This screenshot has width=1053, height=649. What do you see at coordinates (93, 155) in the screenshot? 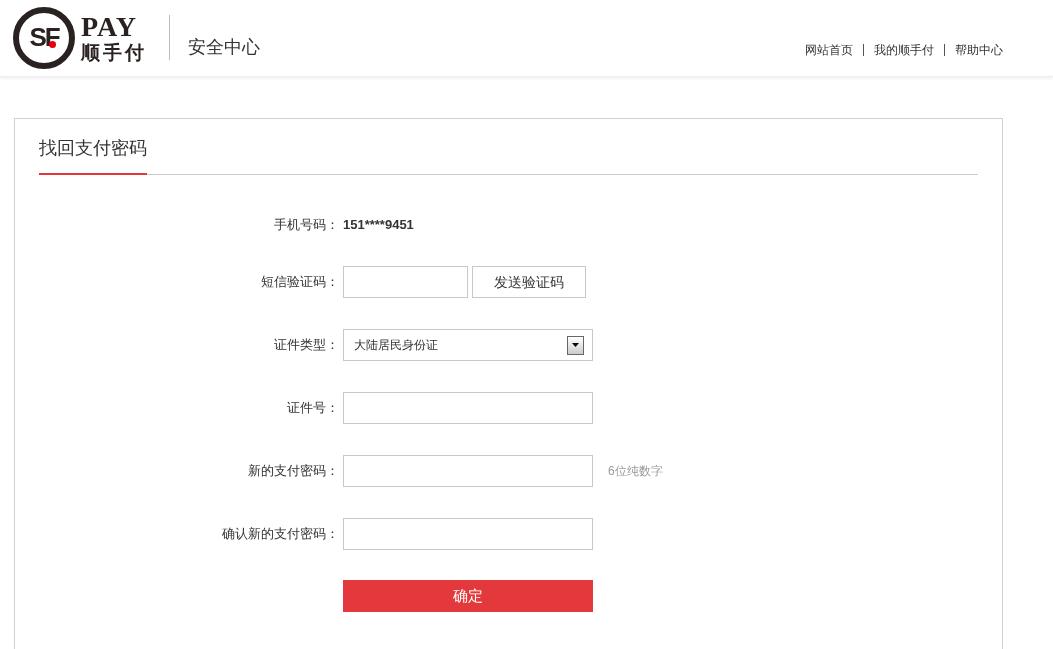
I see `card-title: 找回支付密码` at bounding box center [93, 155].